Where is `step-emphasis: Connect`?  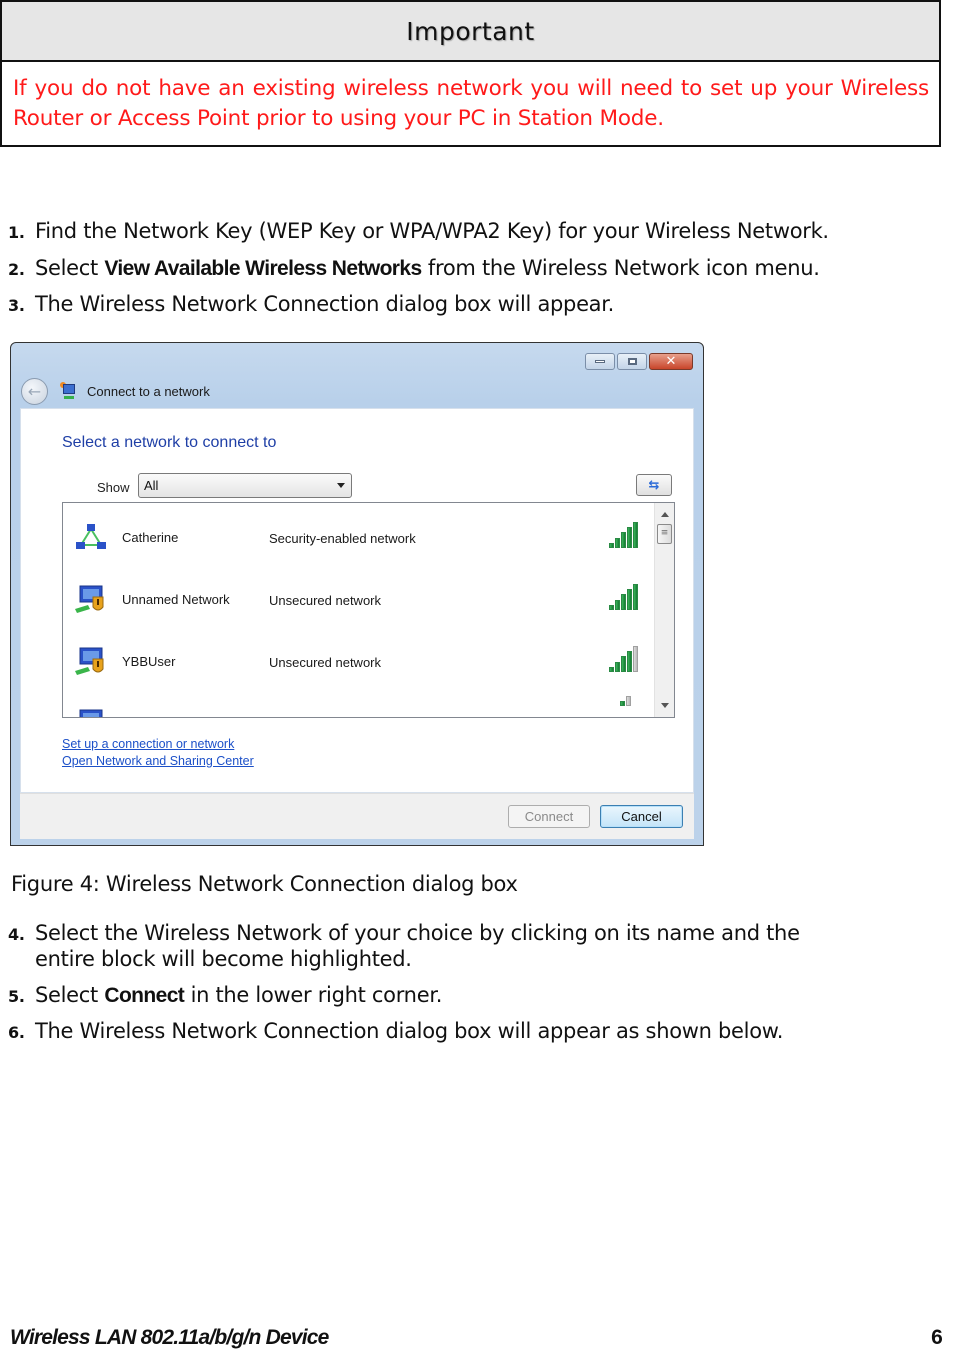 step-emphasis: Connect is located at coordinates (144, 995).